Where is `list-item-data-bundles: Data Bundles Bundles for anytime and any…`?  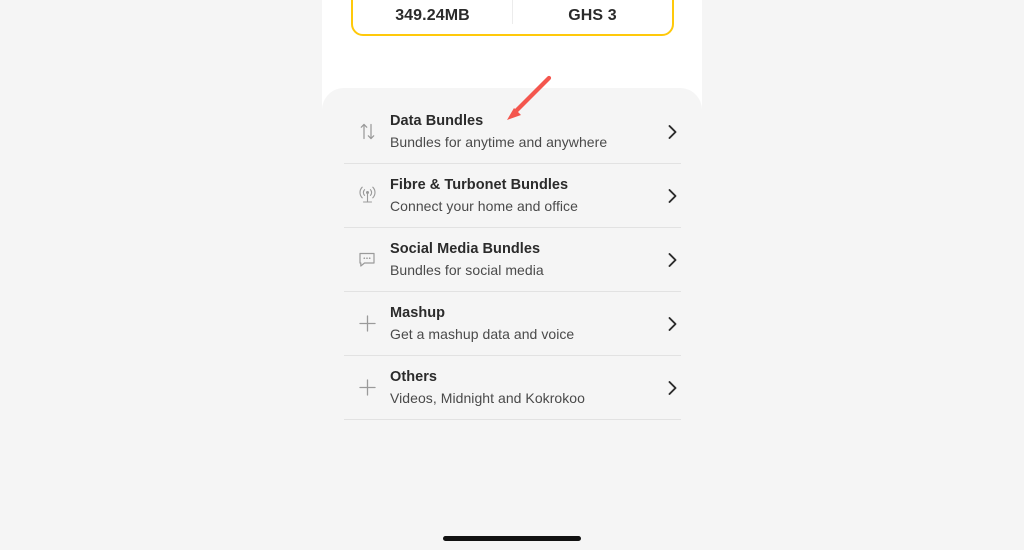
list-item-data-bundles: Data Bundles Bundles for anytime and any… is located at coordinates (512, 132).